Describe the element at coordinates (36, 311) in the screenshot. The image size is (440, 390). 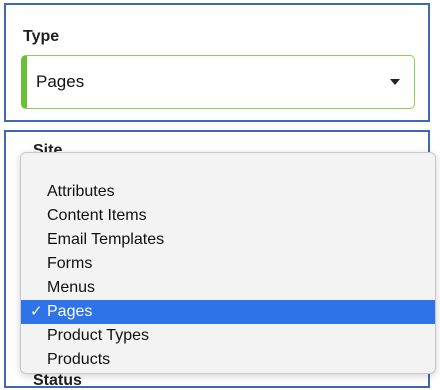
I see `checkmark-icon: ✓` at that location.